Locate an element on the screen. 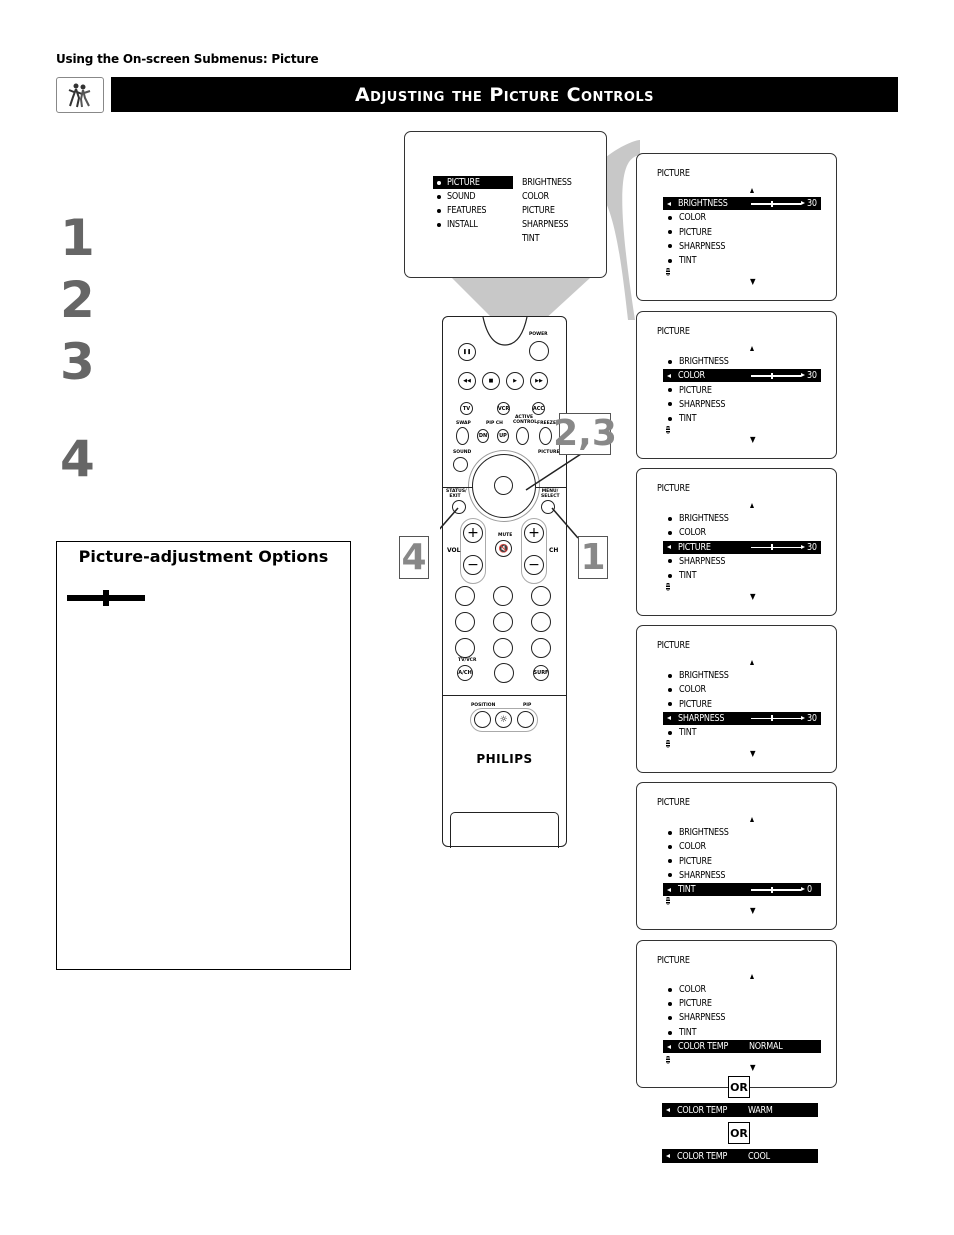 Image resolution: width=954 pixels, height=1235 pixels. submenu-item: PICTURE is located at coordinates (538, 210).